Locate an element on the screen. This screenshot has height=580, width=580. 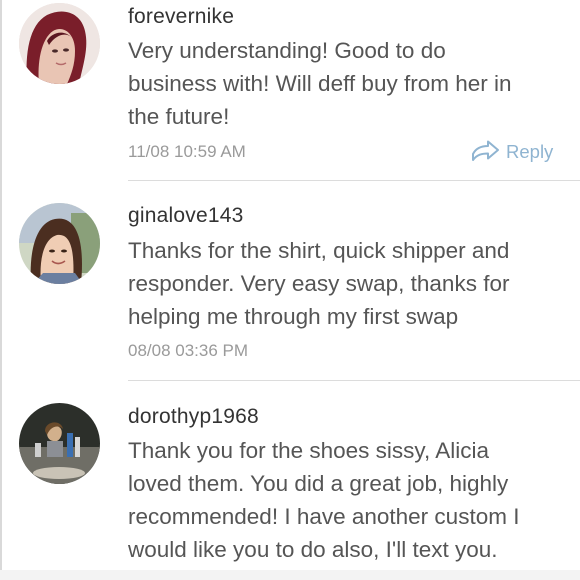
comment-timestamp: 11/08 10:59 AM is located at coordinates (187, 151).